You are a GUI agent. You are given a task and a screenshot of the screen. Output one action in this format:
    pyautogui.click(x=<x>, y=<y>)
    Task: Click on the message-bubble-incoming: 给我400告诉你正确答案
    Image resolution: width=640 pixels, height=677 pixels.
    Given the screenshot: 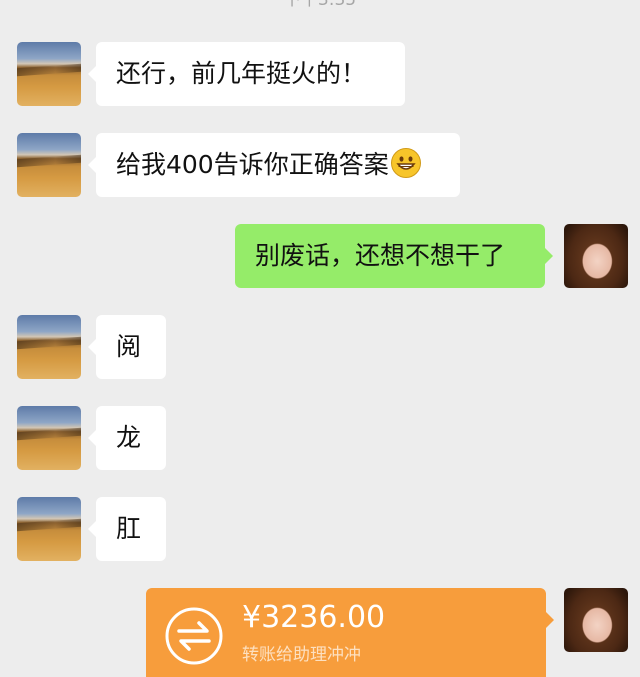 What is the action you would take?
    pyautogui.click(x=274, y=165)
    